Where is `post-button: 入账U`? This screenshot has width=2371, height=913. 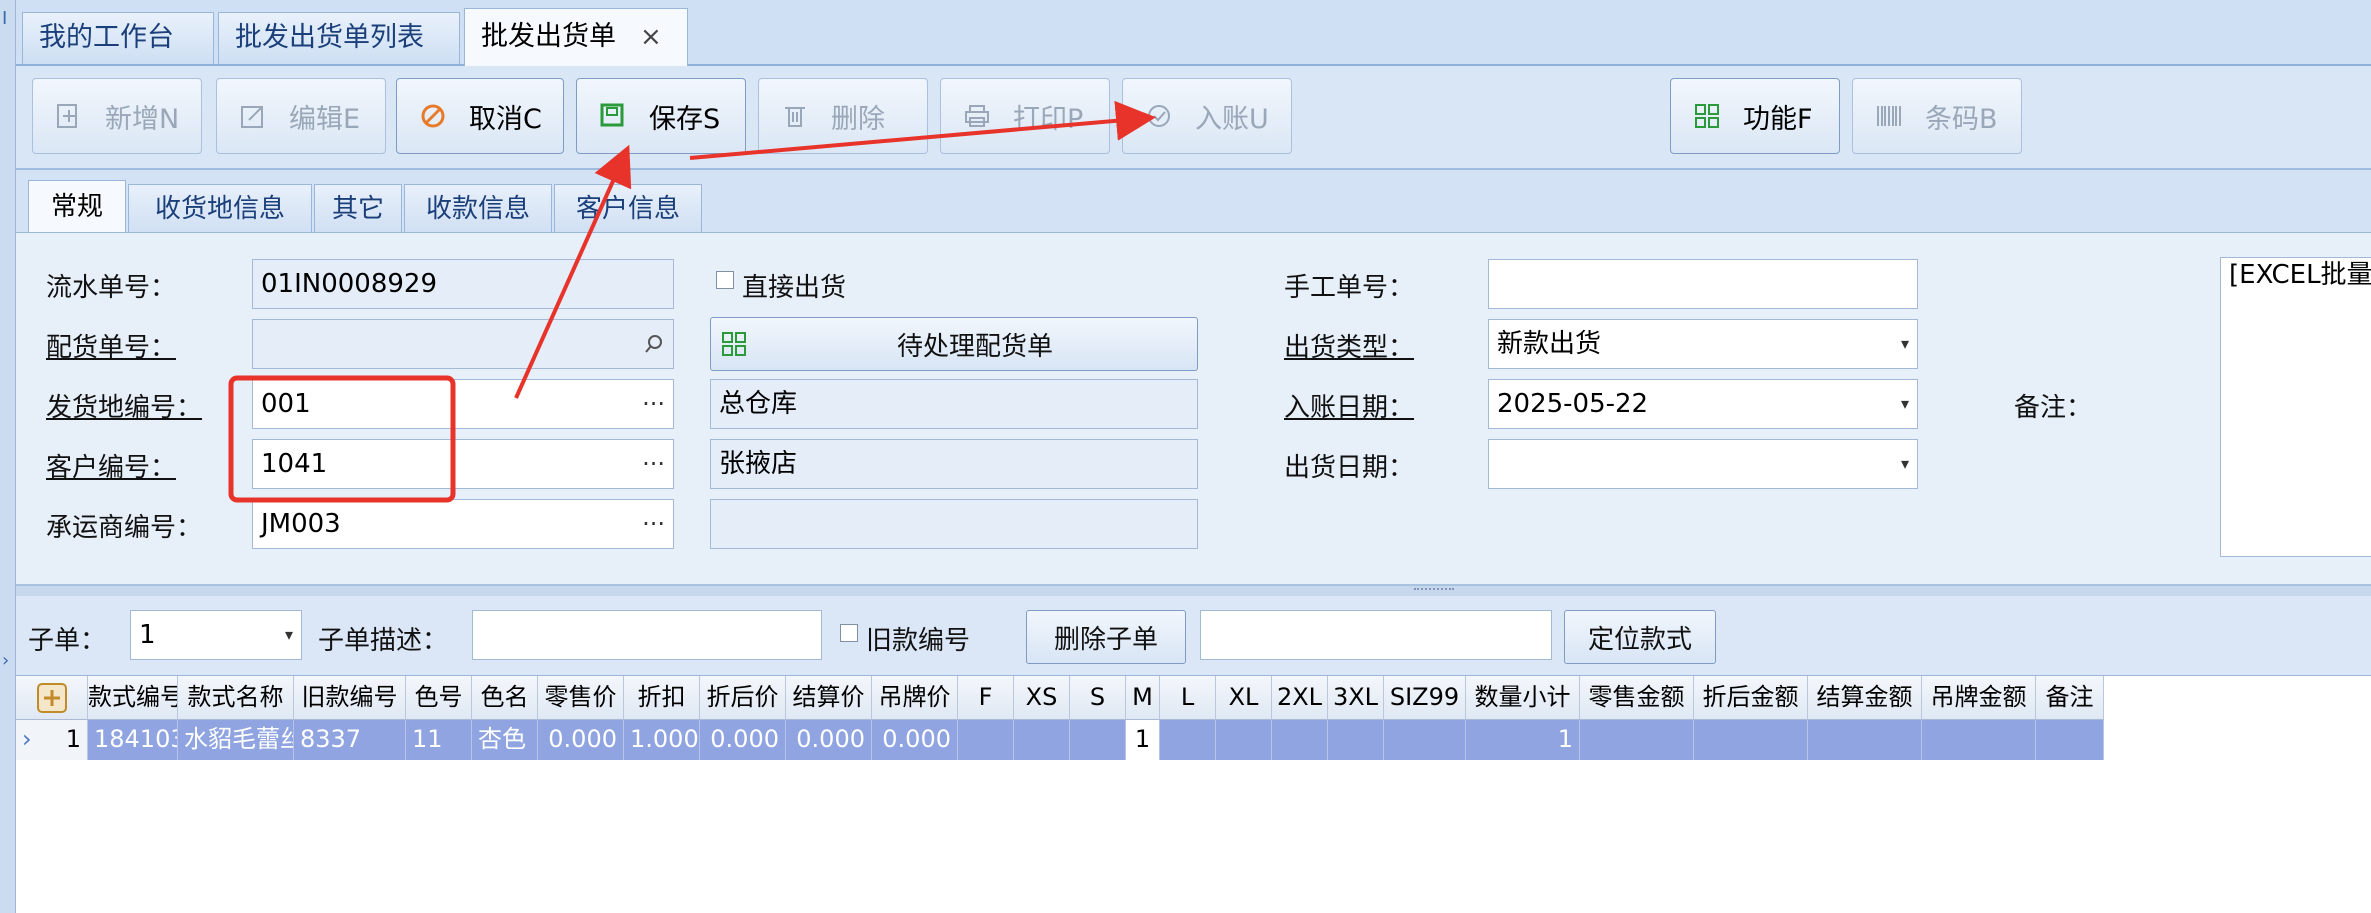 post-button: 入账U is located at coordinates (1207, 116).